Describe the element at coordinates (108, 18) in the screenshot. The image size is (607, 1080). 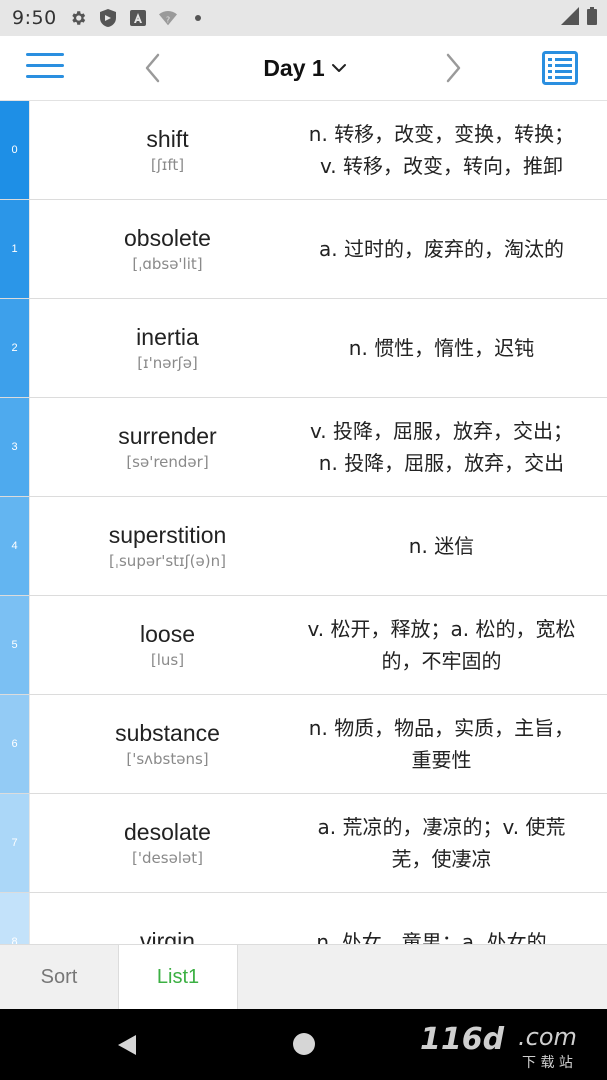
I see `shield-icon` at that location.